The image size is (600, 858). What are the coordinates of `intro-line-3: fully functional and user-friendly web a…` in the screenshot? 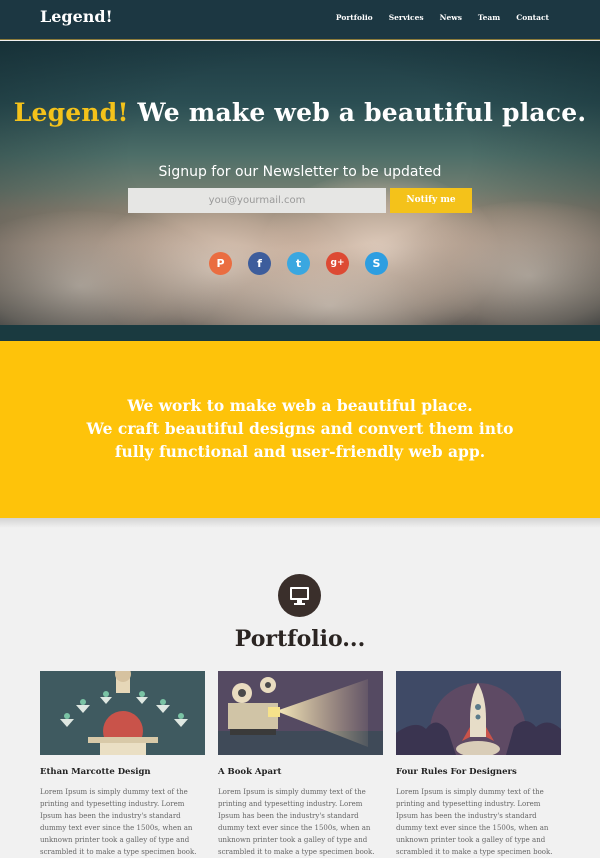 It's located at (300, 451).